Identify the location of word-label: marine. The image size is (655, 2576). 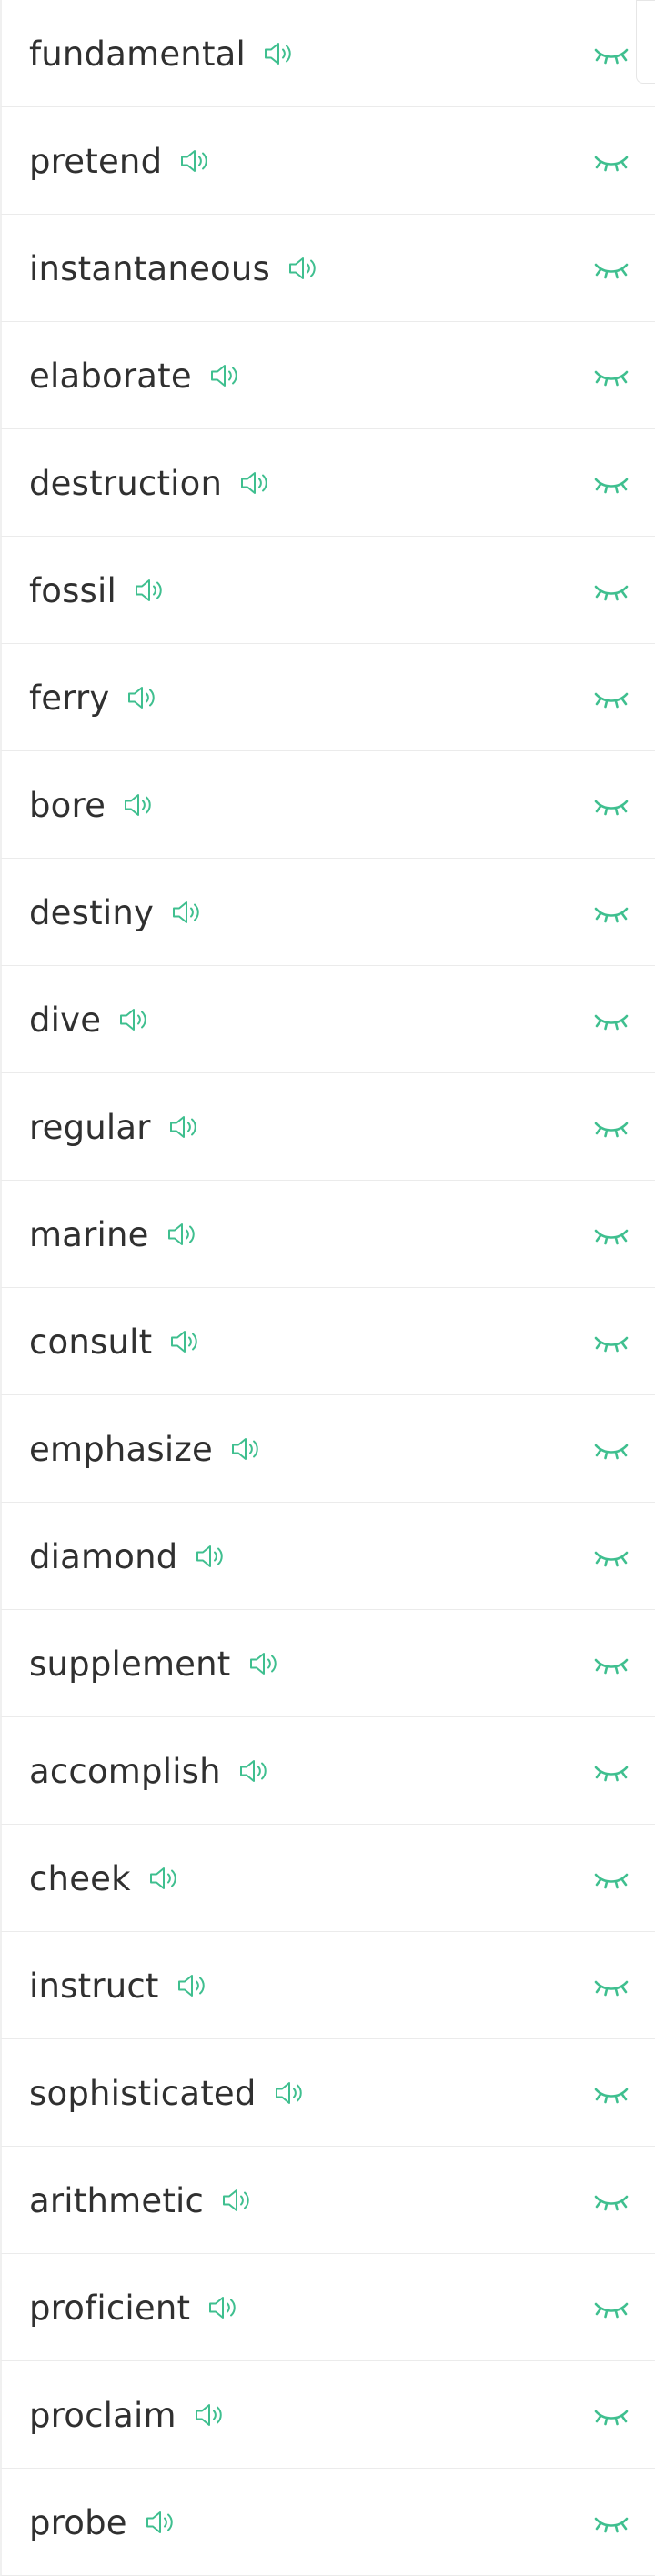
(89, 1234).